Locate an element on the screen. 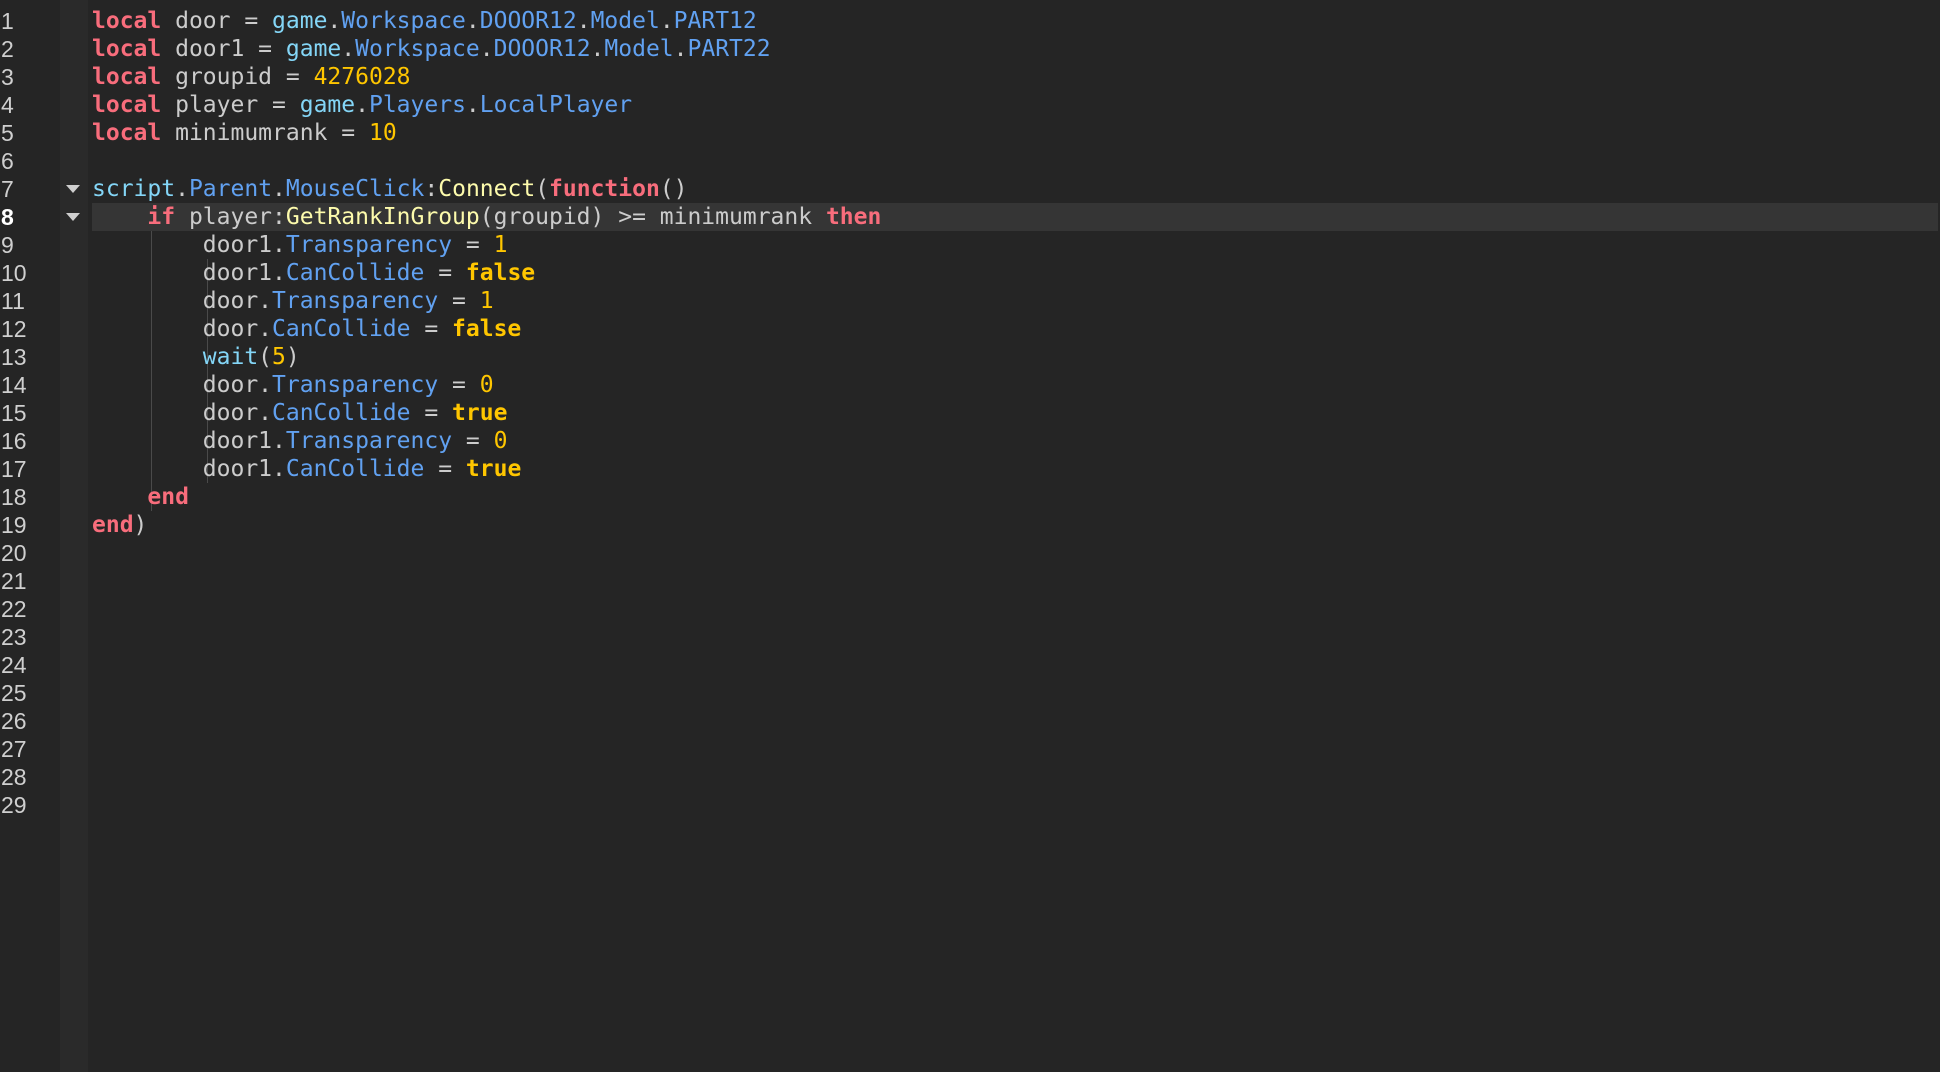  code-line: local minimumrank = 10 is located at coordinates (244, 133).